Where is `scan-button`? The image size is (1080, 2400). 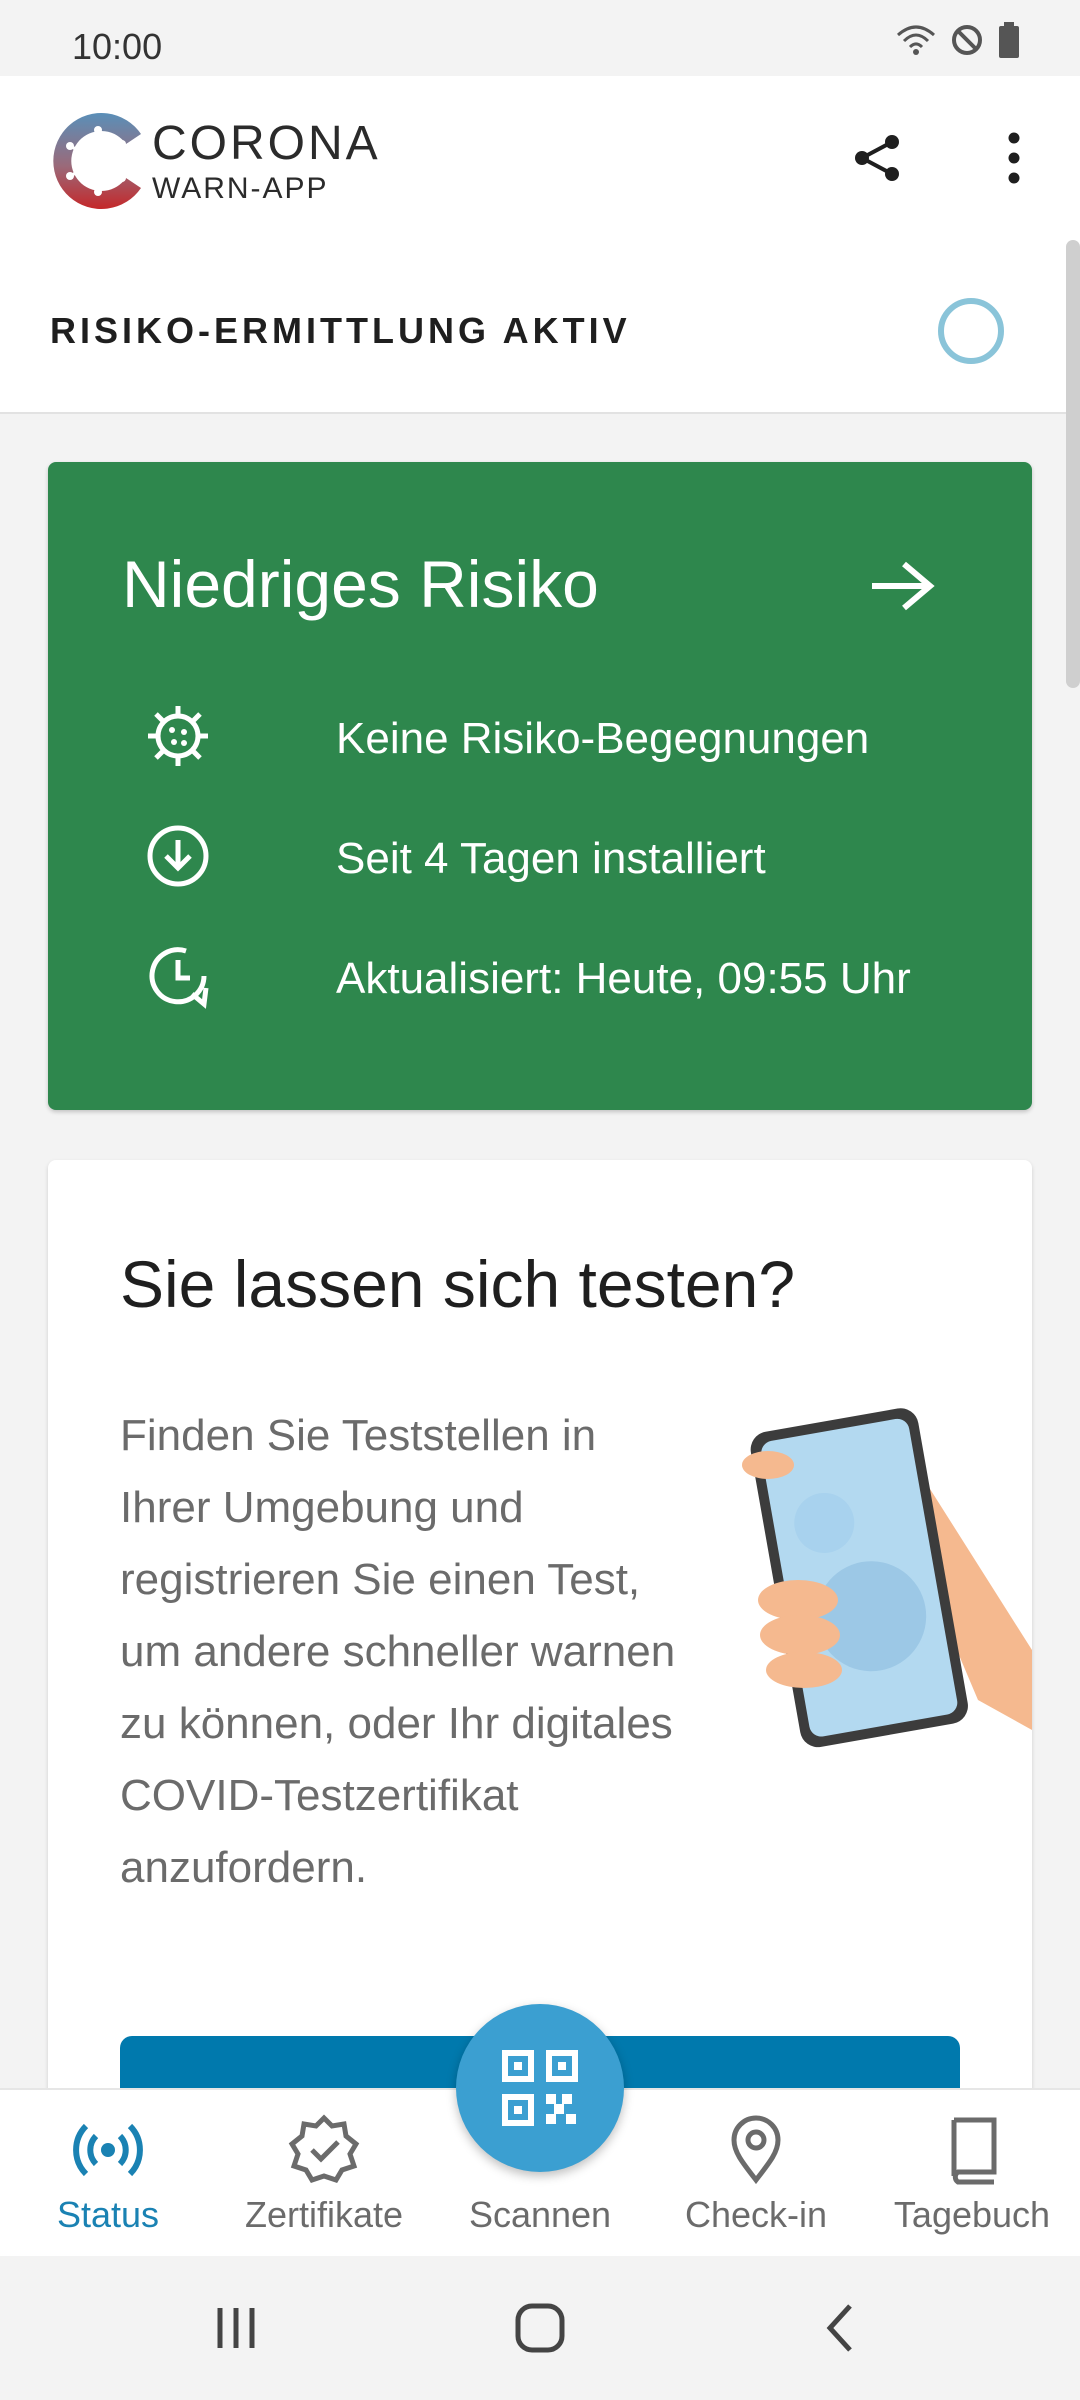 scan-button is located at coordinates (540, 2088).